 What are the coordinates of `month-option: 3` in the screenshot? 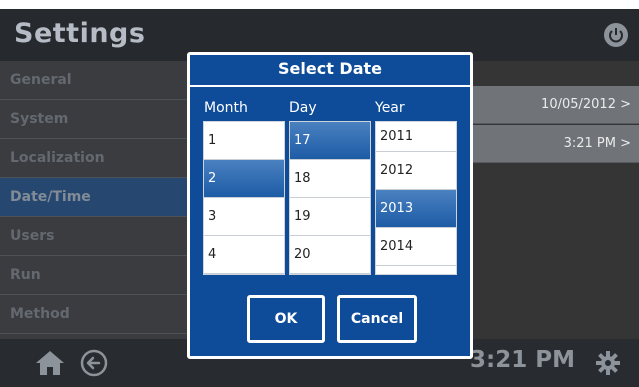 It's located at (244, 217).